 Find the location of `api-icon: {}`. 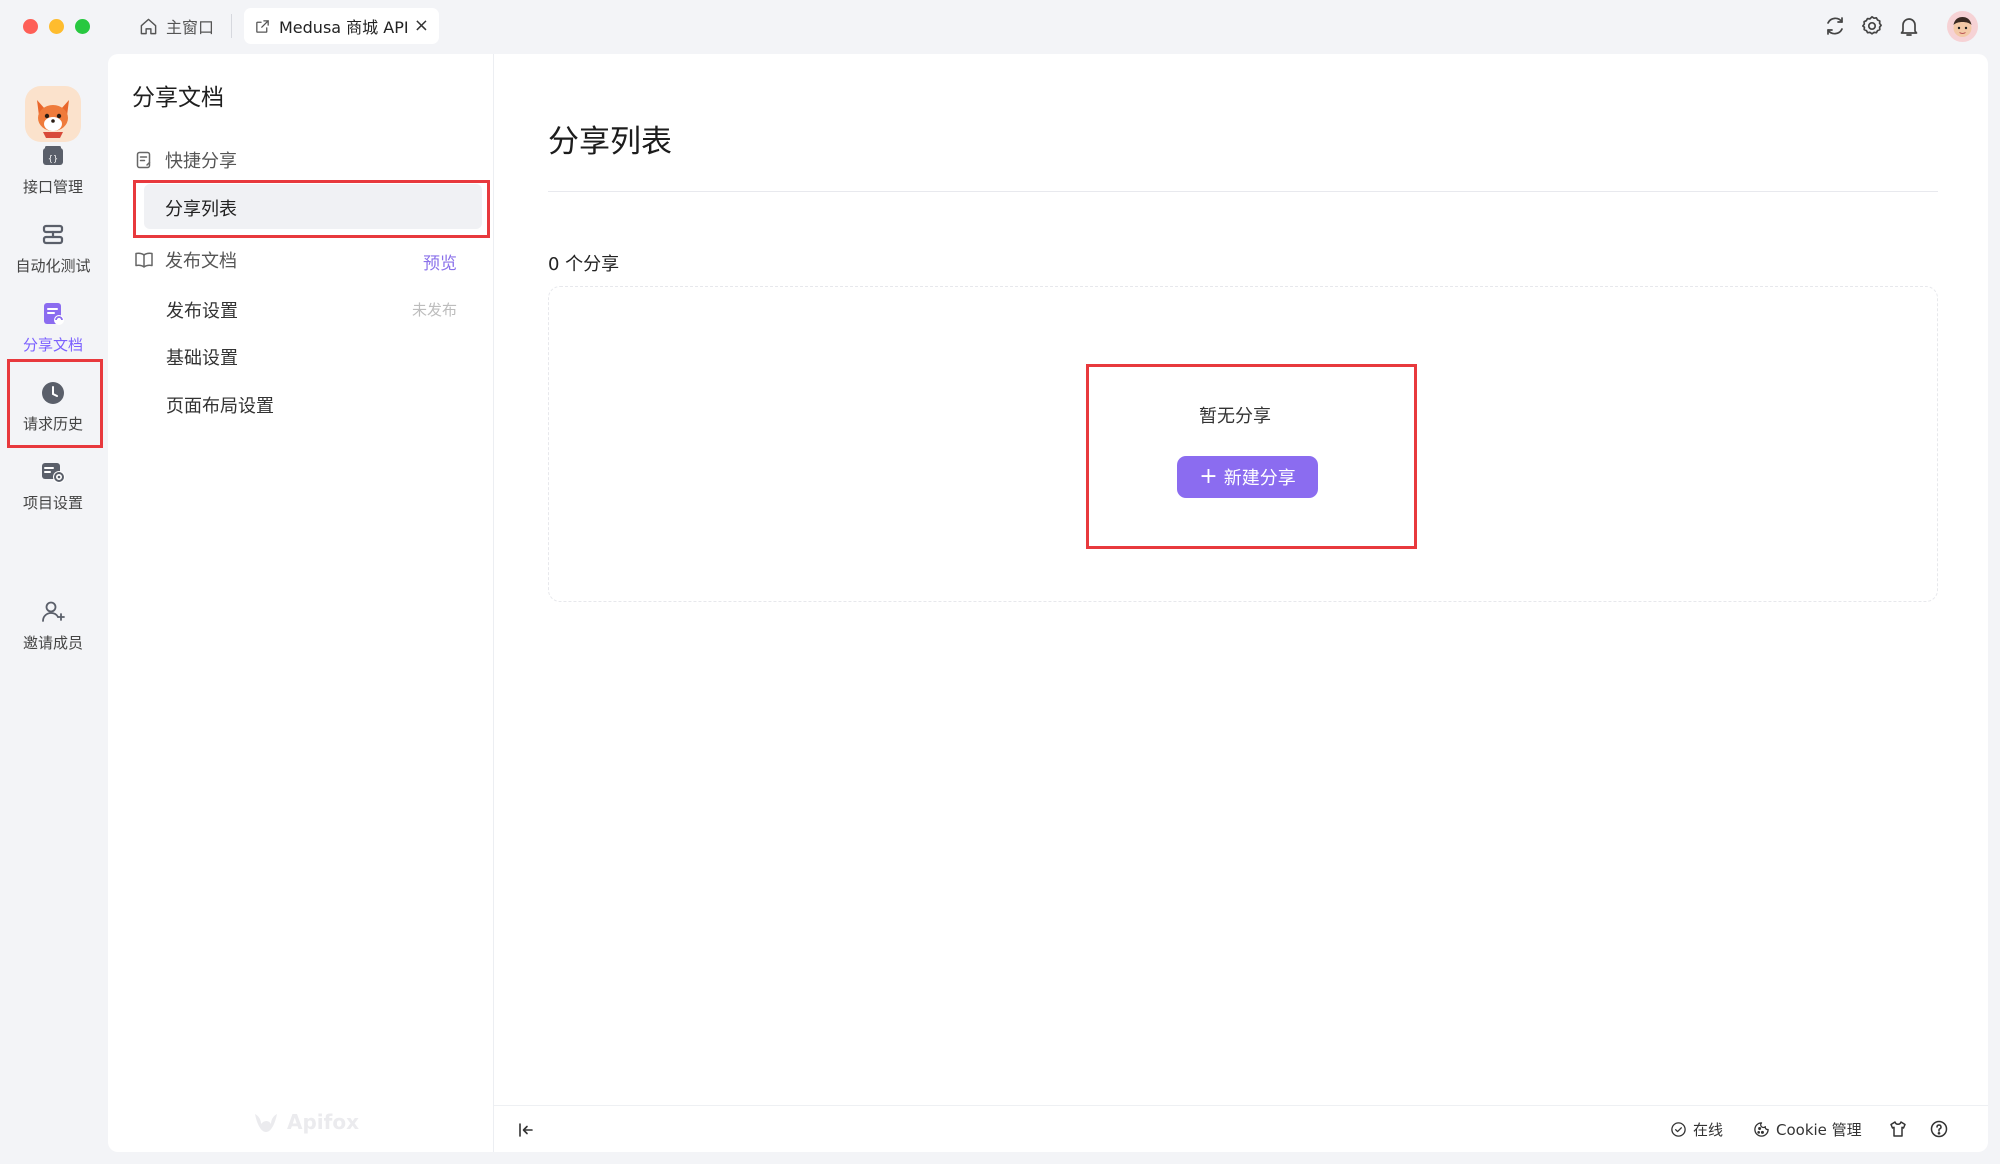

api-icon: {} is located at coordinates (53, 156).